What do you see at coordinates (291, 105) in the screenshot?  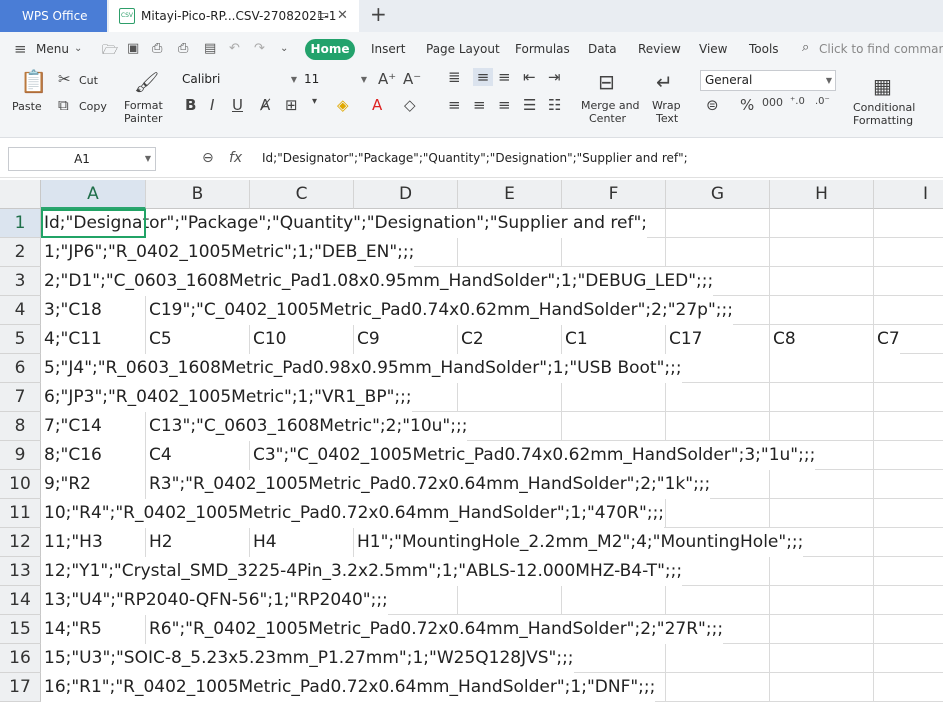 I see `borders-icon: ⊞` at bounding box center [291, 105].